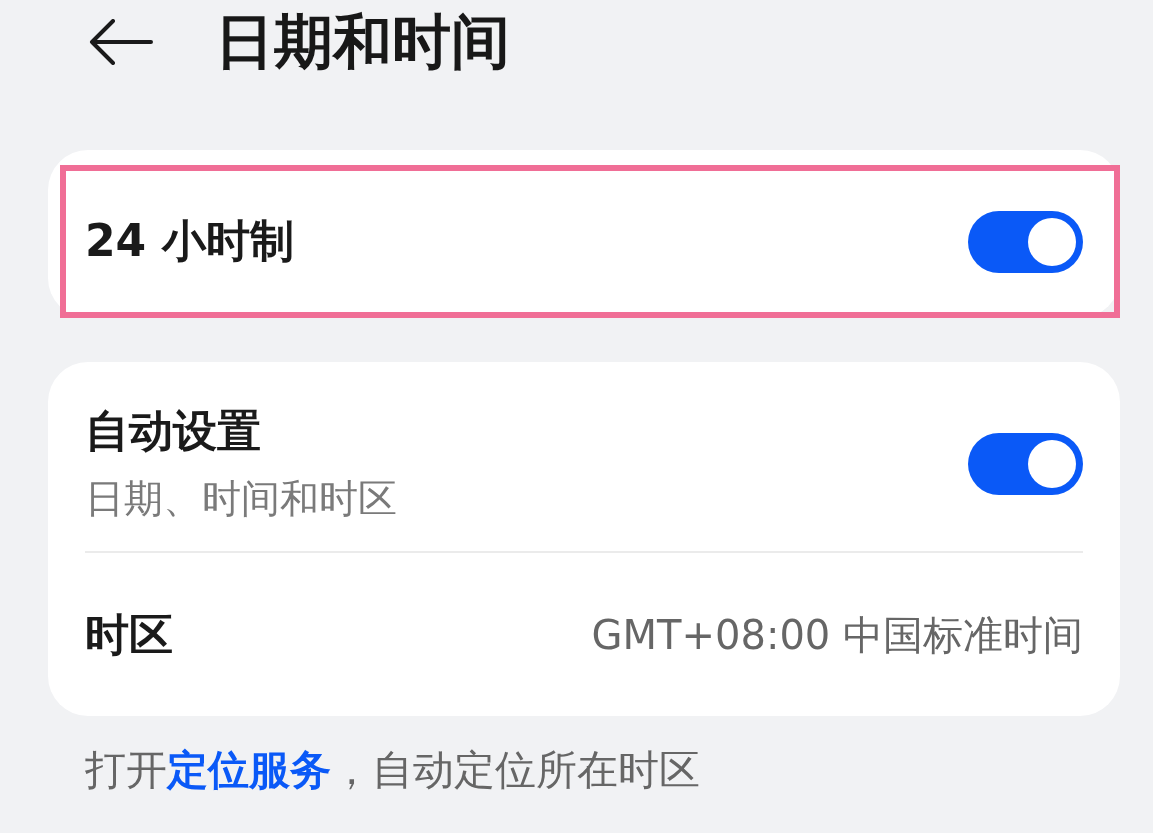 The image size is (1153, 833). What do you see at coordinates (129, 635) in the screenshot?
I see `setting-label: 时区` at bounding box center [129, 635].